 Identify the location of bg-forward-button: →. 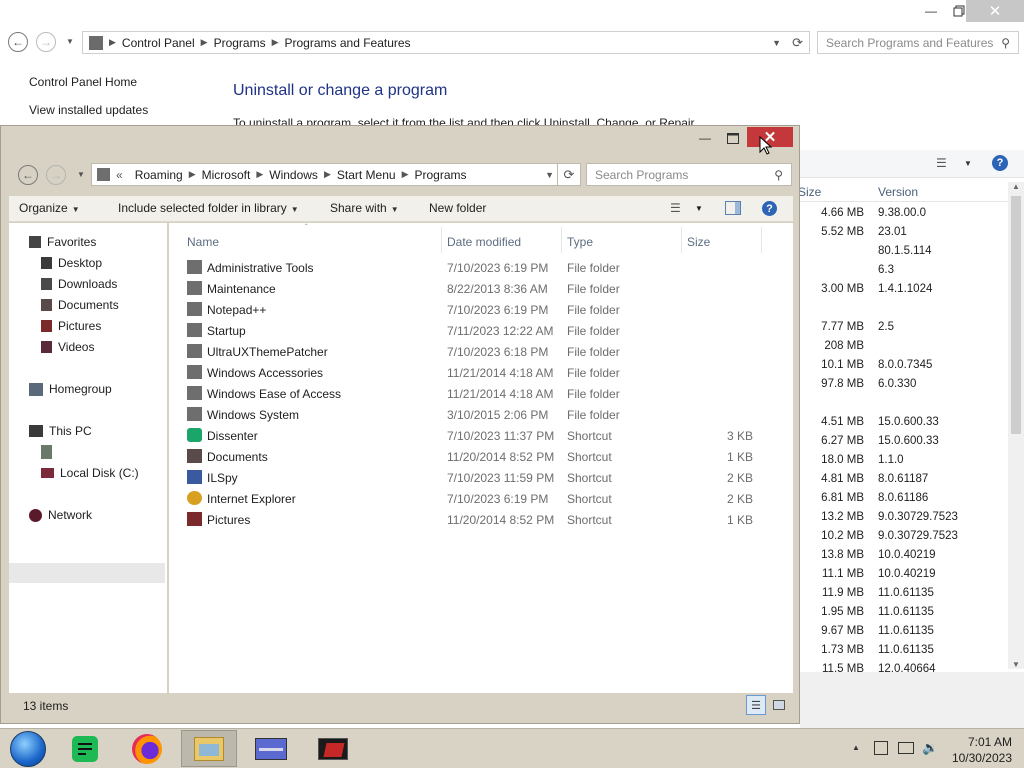
(46, 42).